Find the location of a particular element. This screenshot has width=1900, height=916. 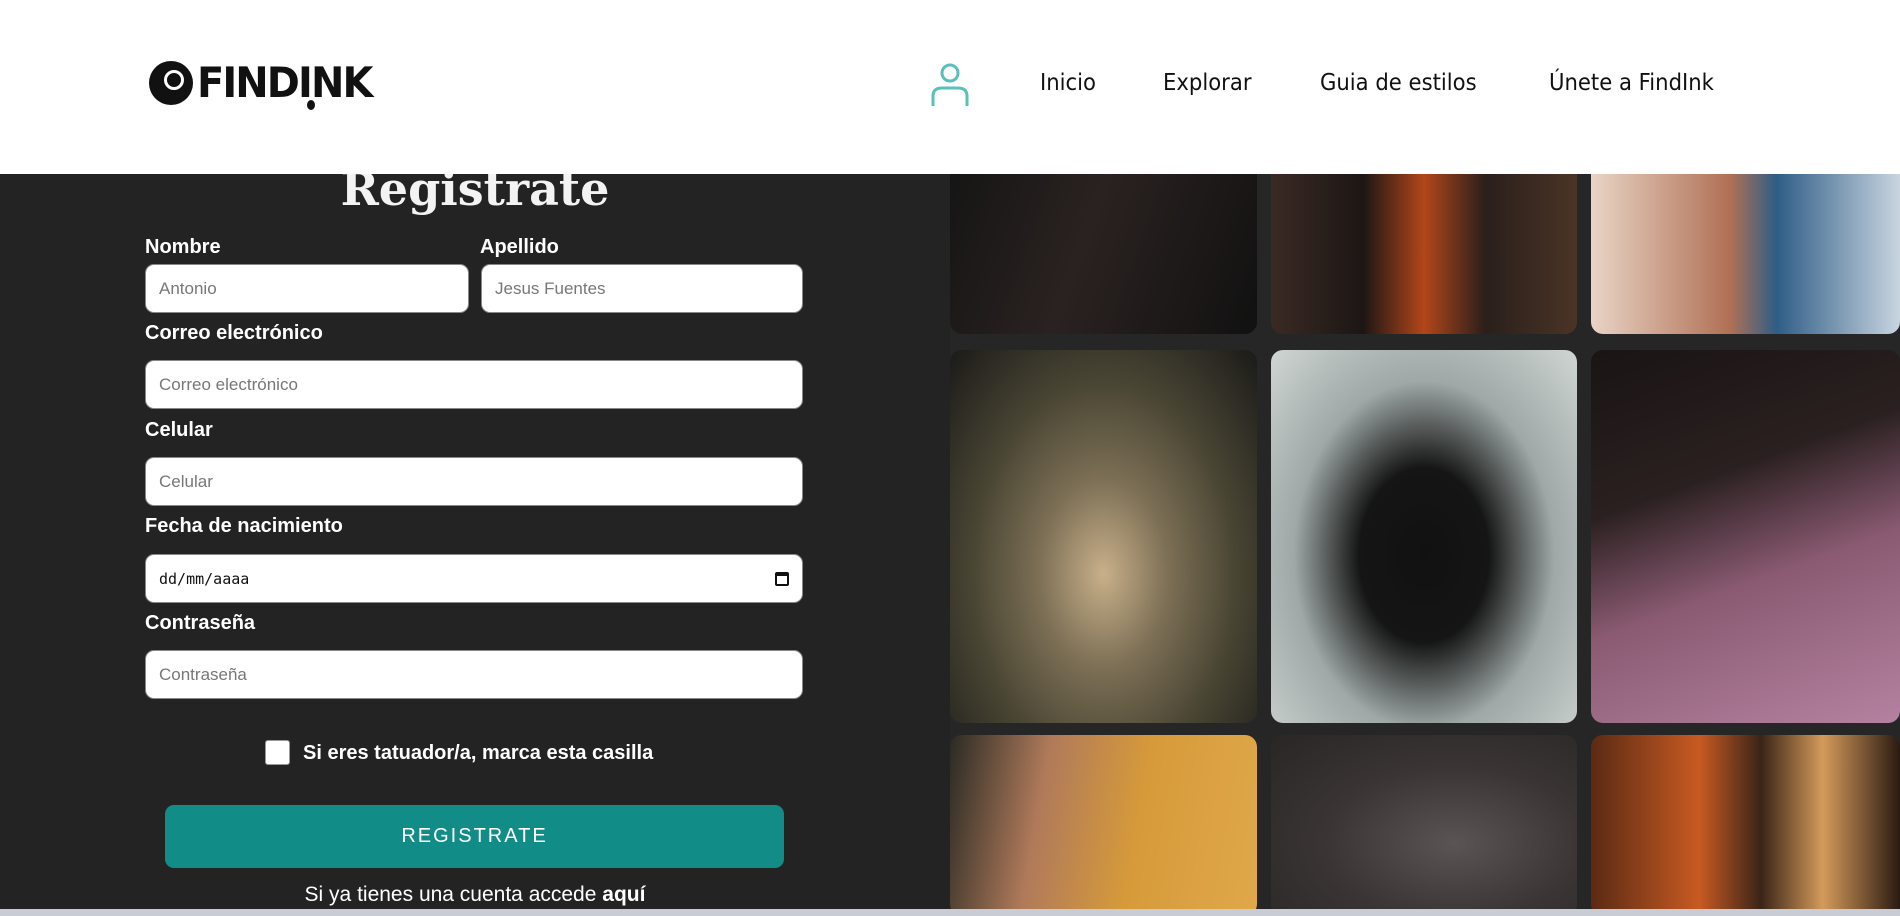

tattoo-back-photo is located at coordinates (1103, 536).